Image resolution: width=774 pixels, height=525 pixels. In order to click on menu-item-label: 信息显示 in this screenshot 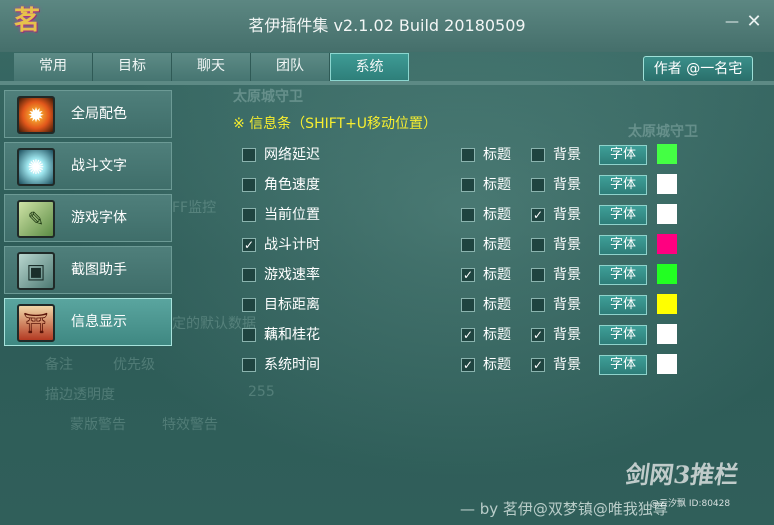, I will do `click(99, 322)`.